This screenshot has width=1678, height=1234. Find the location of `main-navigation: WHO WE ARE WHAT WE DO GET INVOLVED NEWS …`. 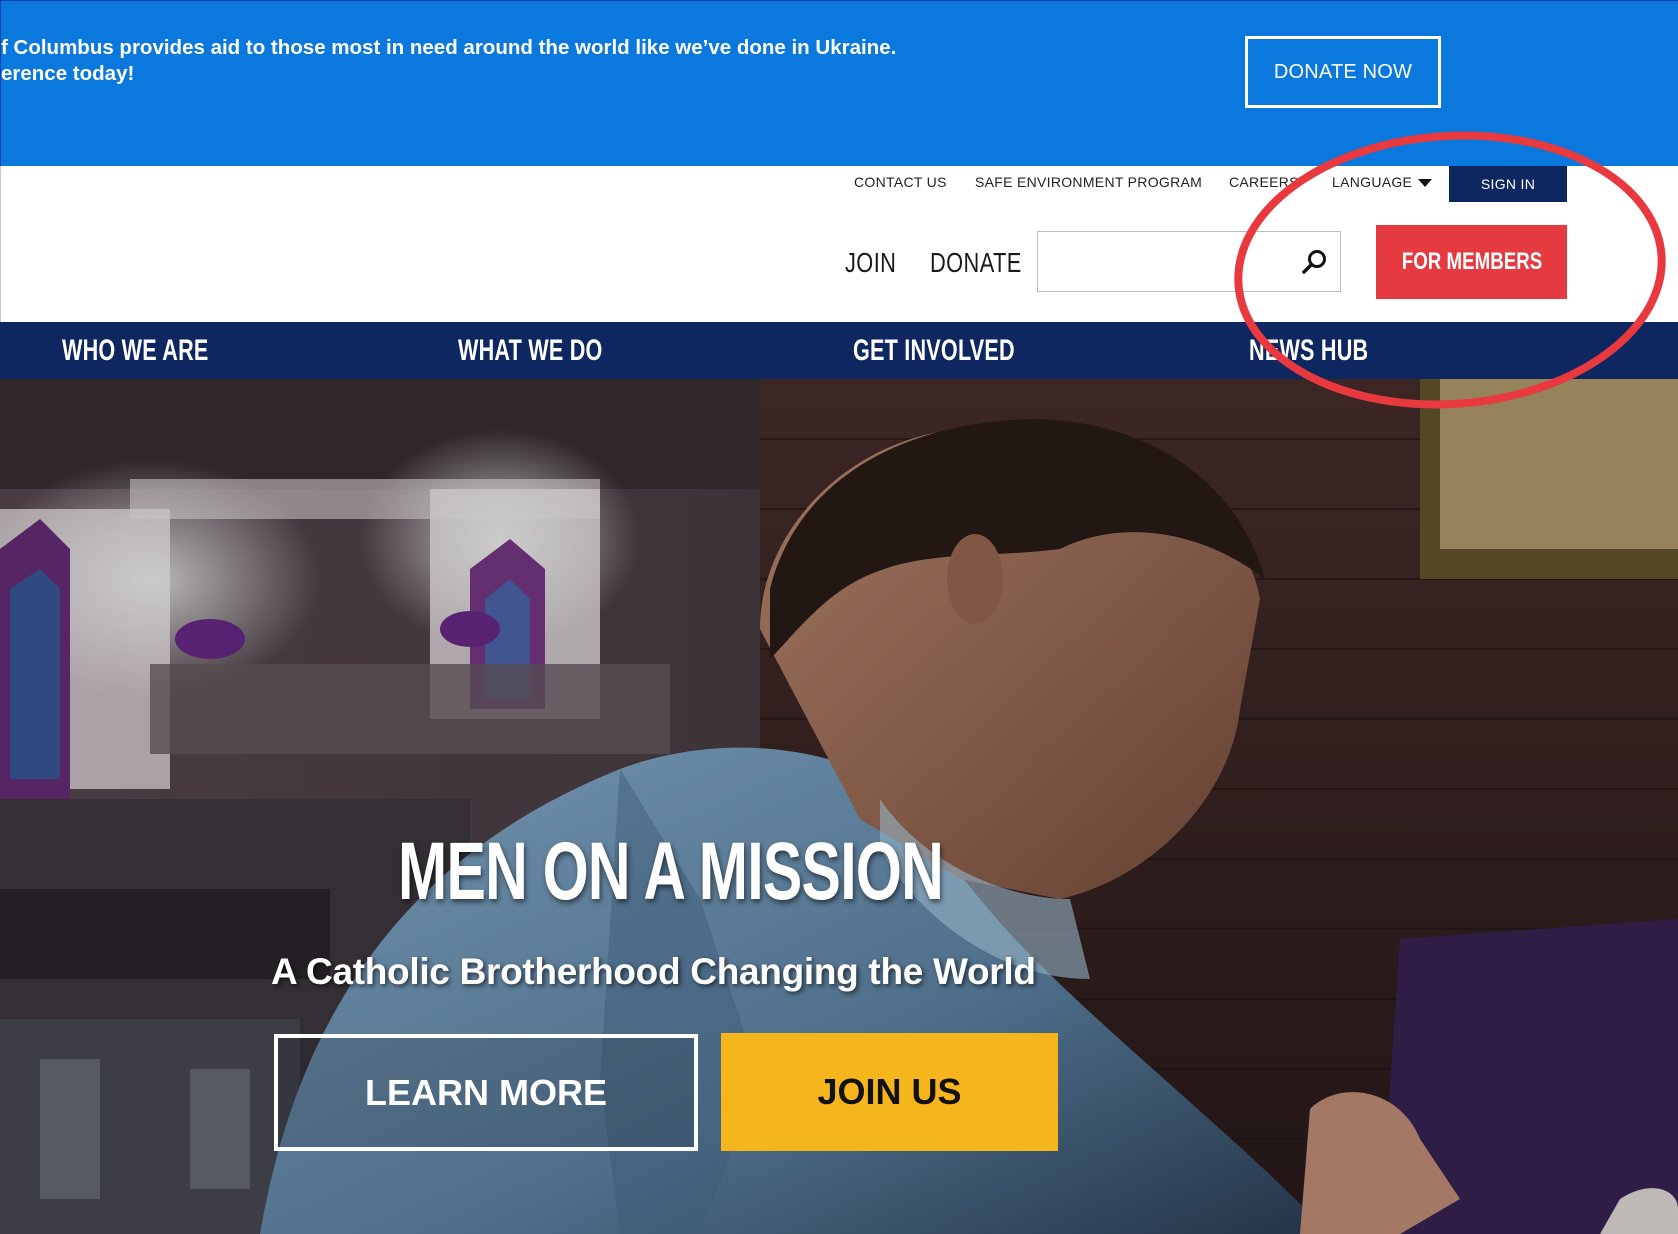

main-navigation: WHO WE ARE WHAT WE DO GET INVOLVED NEWS … is located at coordinates (839, 350).